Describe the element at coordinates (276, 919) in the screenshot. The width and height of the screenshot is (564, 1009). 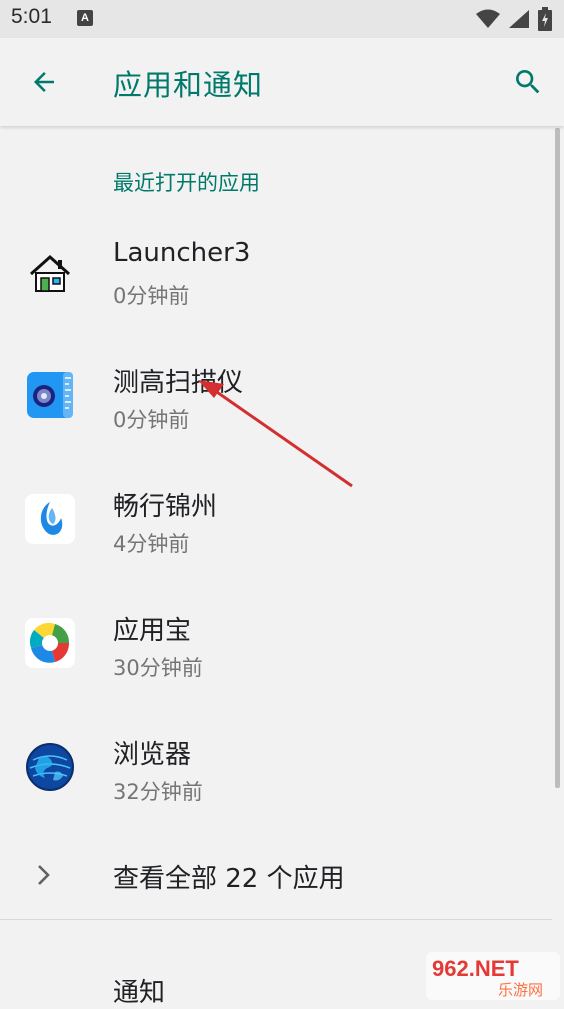
I see `divider` at that location.